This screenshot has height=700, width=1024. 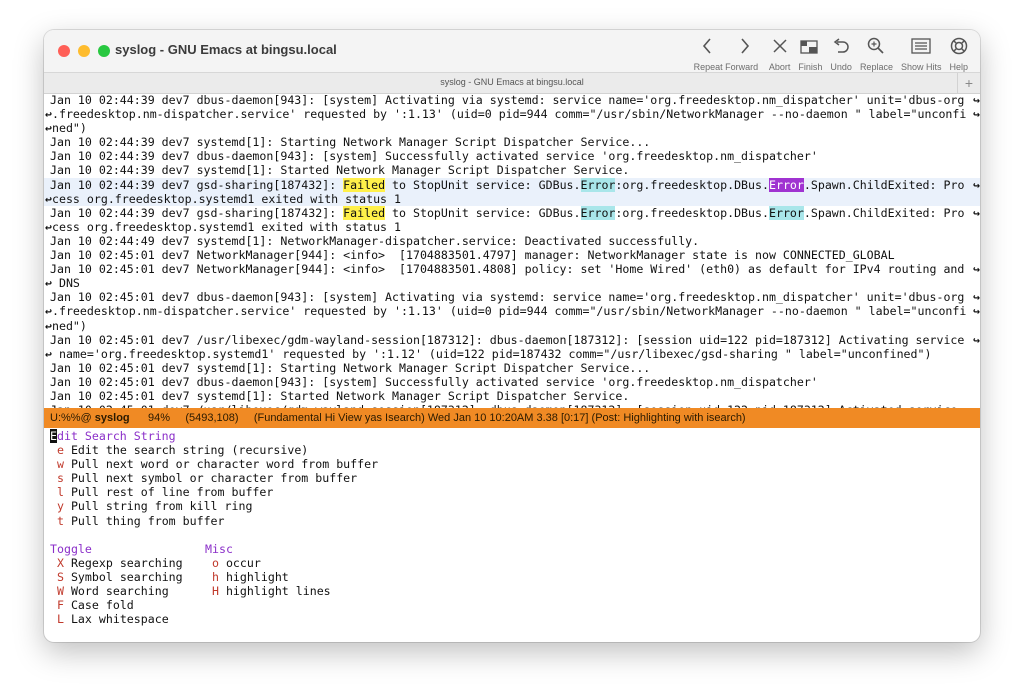 I want to click on toggle-heading: Toggle, so click(x=121, y=549).